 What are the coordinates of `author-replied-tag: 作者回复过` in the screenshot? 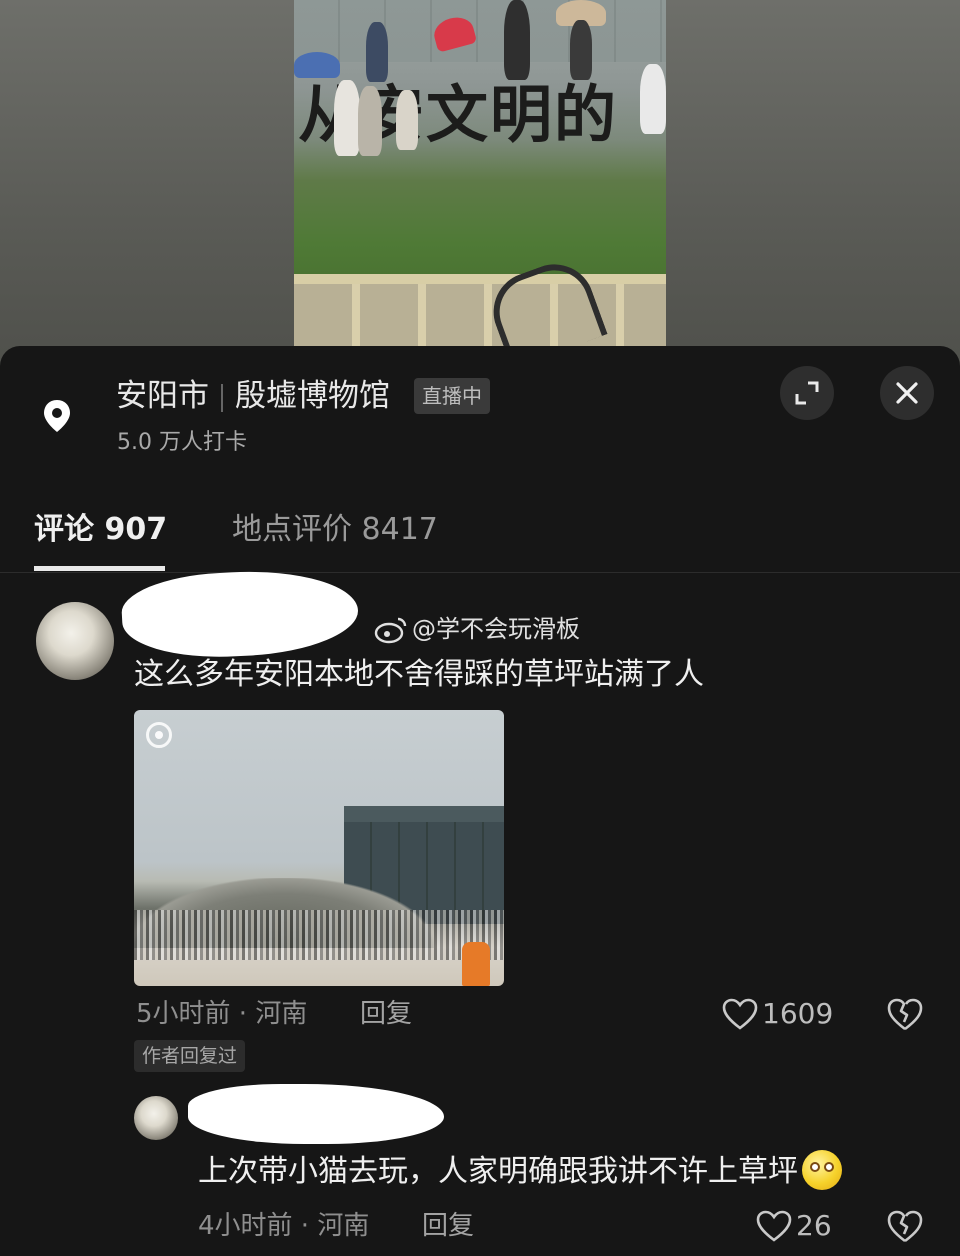 It's located at (190, 1056).